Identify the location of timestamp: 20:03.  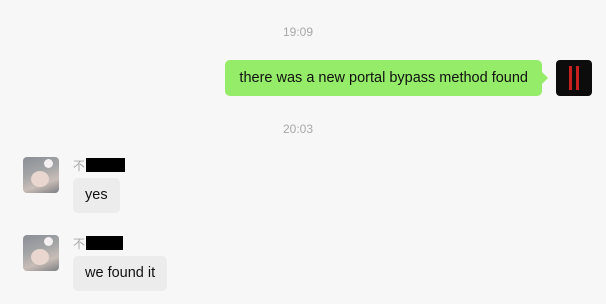
(298, 129).